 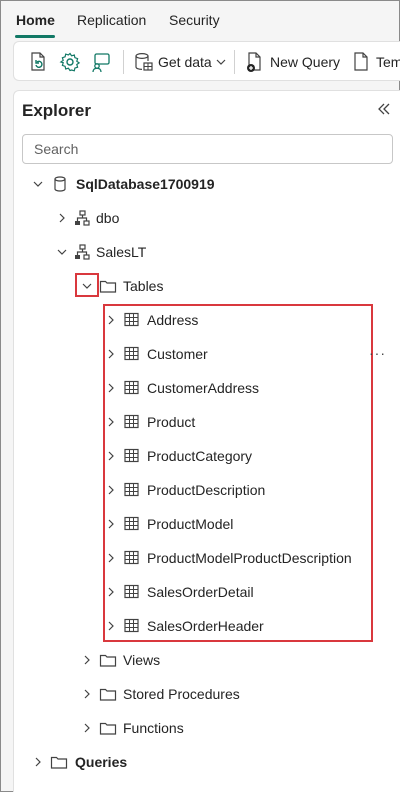 I want to click on folder-label: Stored Procedures, so click(x=181, y=694).